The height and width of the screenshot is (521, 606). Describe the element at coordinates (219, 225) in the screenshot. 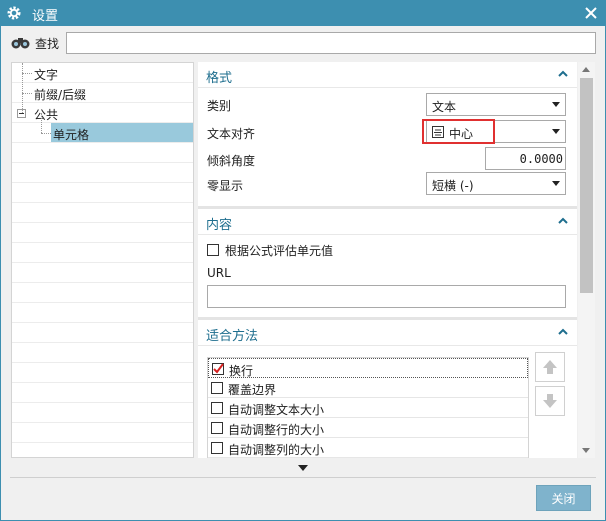

I see `section-title: 内容` at that location.